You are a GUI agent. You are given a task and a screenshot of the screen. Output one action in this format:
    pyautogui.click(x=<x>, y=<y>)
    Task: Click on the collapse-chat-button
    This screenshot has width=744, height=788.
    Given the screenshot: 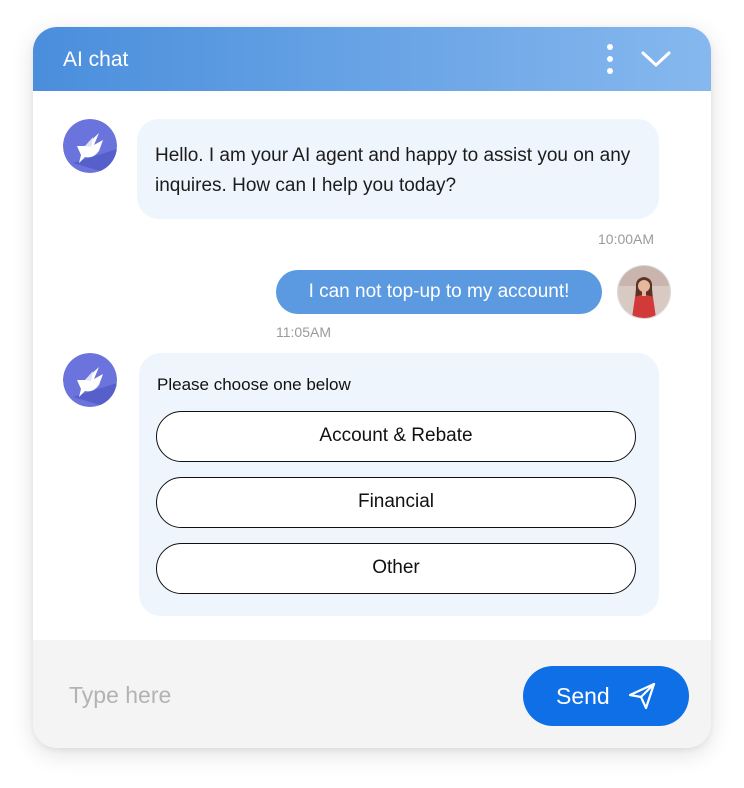 What is the action you would take?
    pyautogui.click(x=656, y=59)
    